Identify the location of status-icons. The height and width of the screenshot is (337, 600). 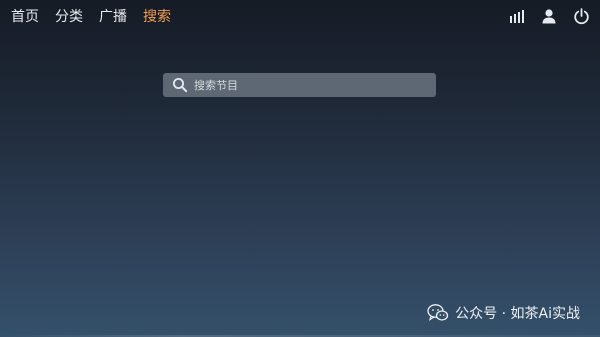
(549, 16).